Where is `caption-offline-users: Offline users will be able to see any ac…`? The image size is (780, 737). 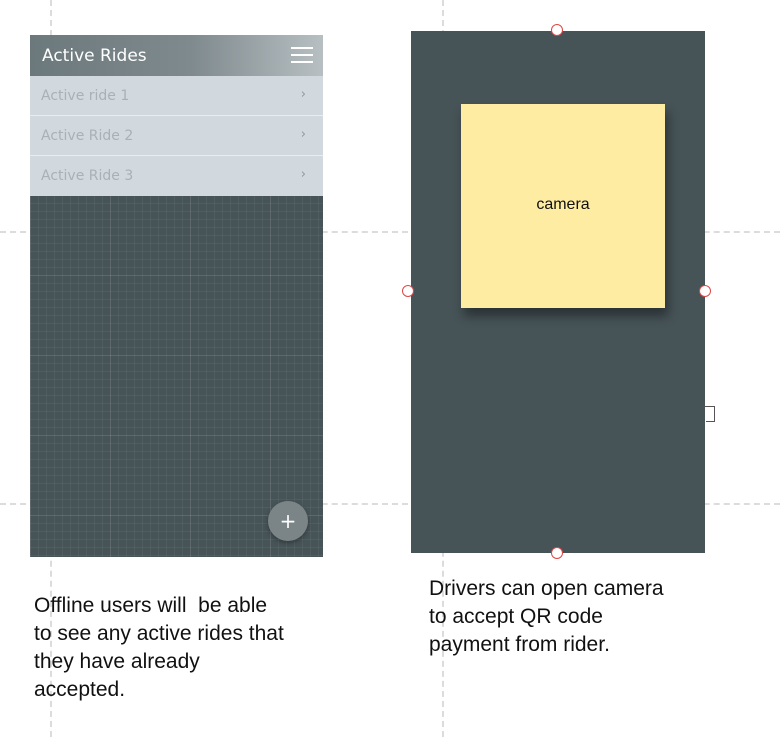 caption-offline-users: Offline users will be able to see any ac… is located at coordinates (159, 647).